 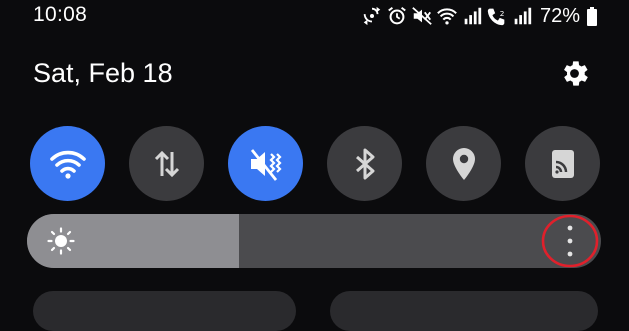 I want to click on location-pin-icon, so click(x=463, y=163).